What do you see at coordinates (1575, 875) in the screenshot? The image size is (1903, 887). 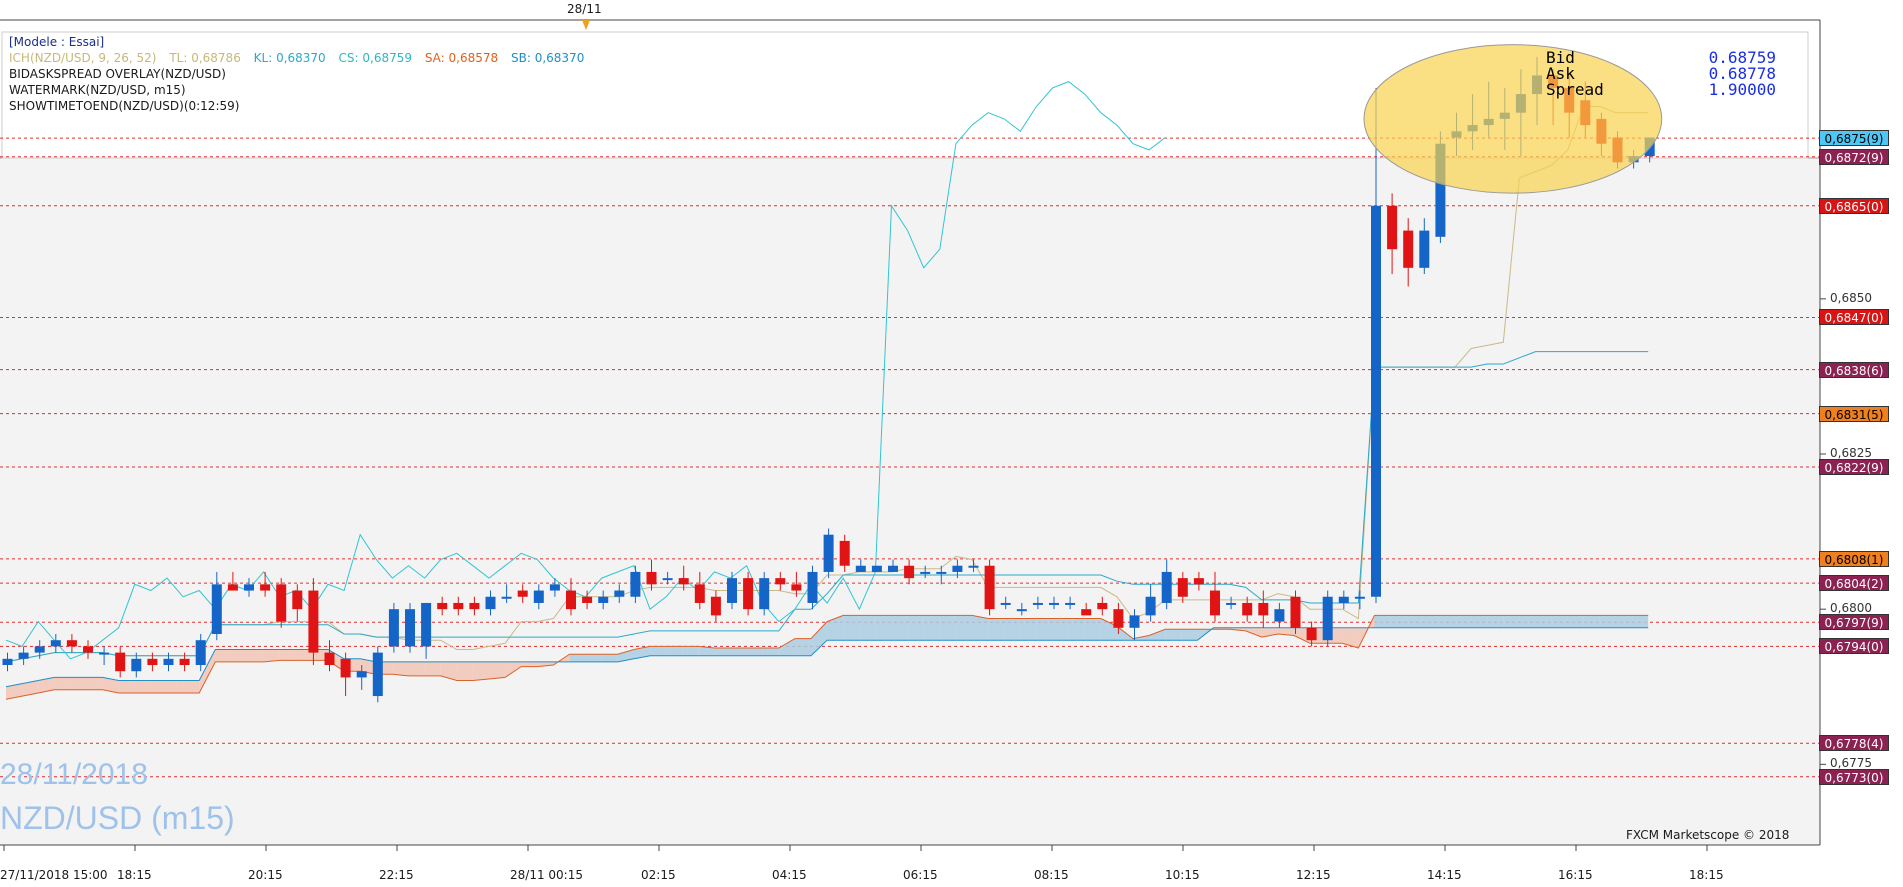 I see `x-tick-label: 16:15` at bounding box center [1575, 875].